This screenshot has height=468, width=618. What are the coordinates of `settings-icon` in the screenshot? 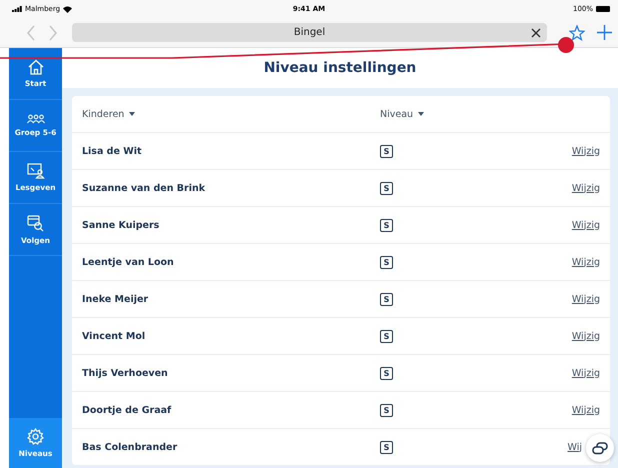 It's located at (35, 436).